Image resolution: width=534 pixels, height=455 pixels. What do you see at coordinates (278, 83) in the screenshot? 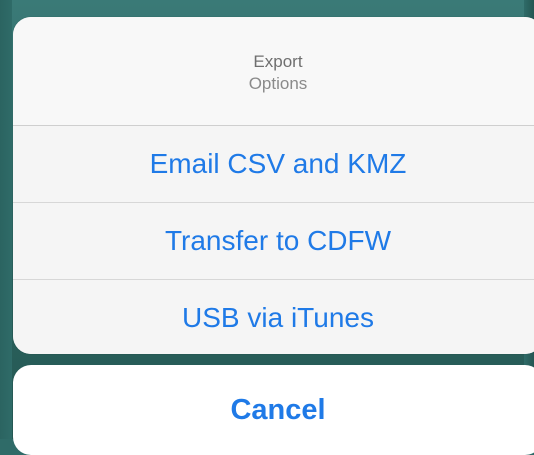
I see `action-sheet-subtitle: Options` at bounding box center [278, 83].